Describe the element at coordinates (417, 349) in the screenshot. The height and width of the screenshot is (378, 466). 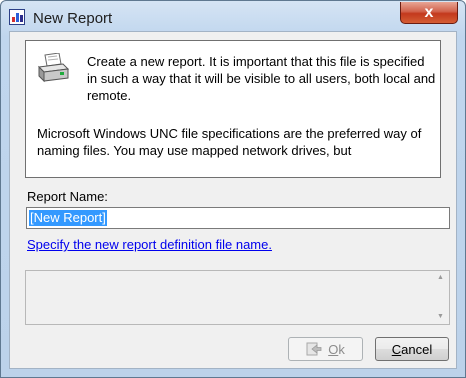
I see `cancel-label-rest: ancel` at that location.